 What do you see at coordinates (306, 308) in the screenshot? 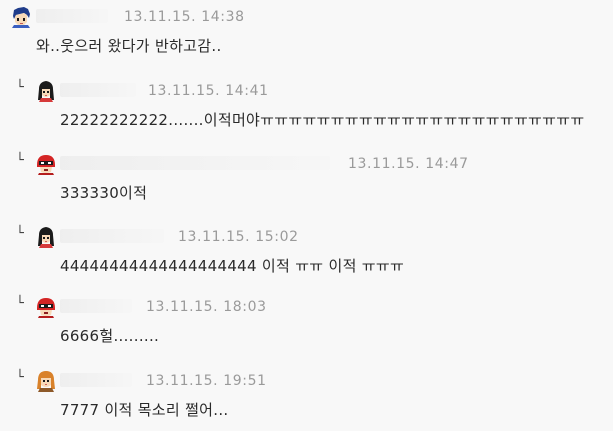
I see `comment-header: └ 13.11.15. 18:03` at bounding box center [306, 308].